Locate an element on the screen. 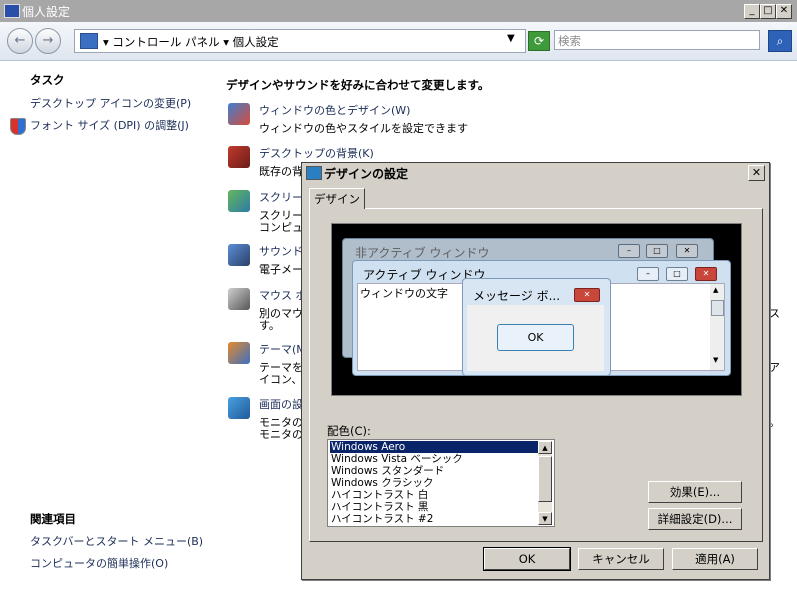 The width and height of the screenshot is (797, 598). preview-message-box: メッセージ ボ... ✕ OK is located at coordinates (536, 327).